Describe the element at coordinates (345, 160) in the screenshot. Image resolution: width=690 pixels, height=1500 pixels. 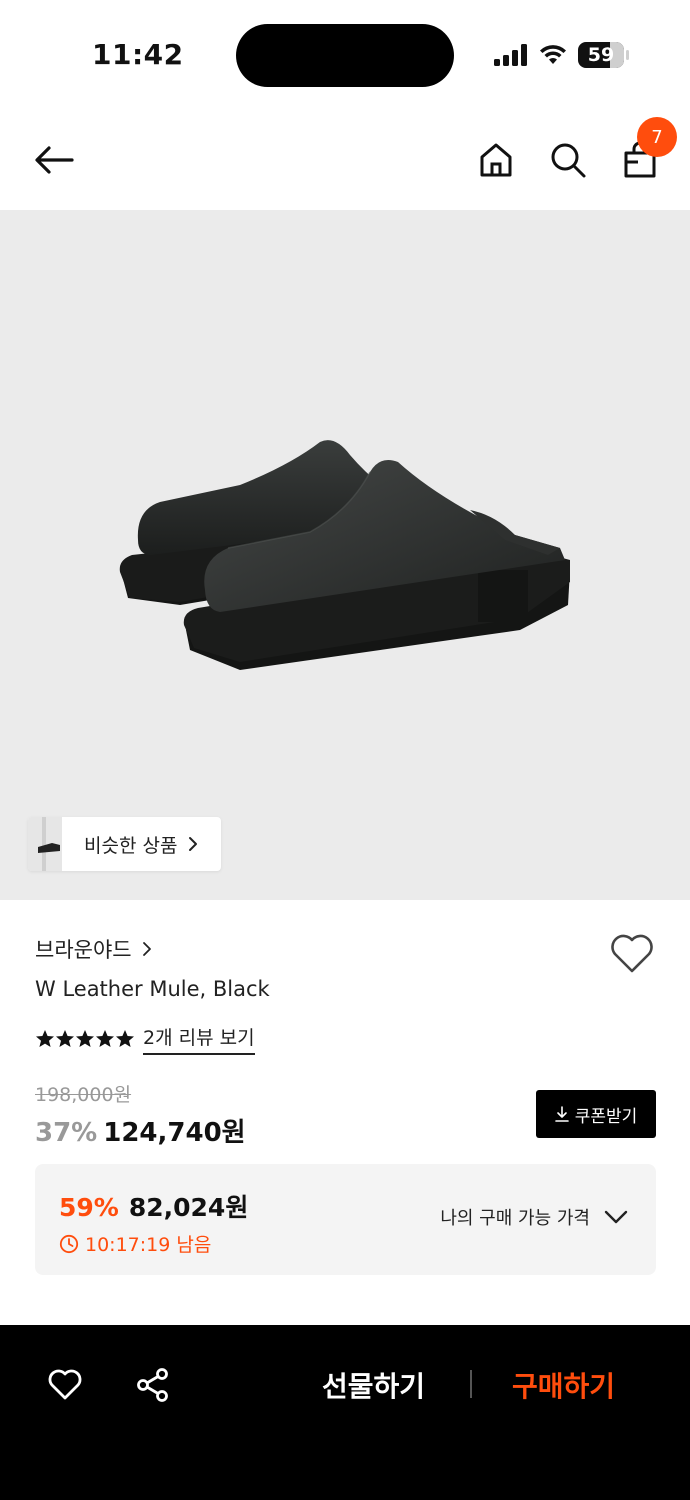
I see `top-navigation` at that location.